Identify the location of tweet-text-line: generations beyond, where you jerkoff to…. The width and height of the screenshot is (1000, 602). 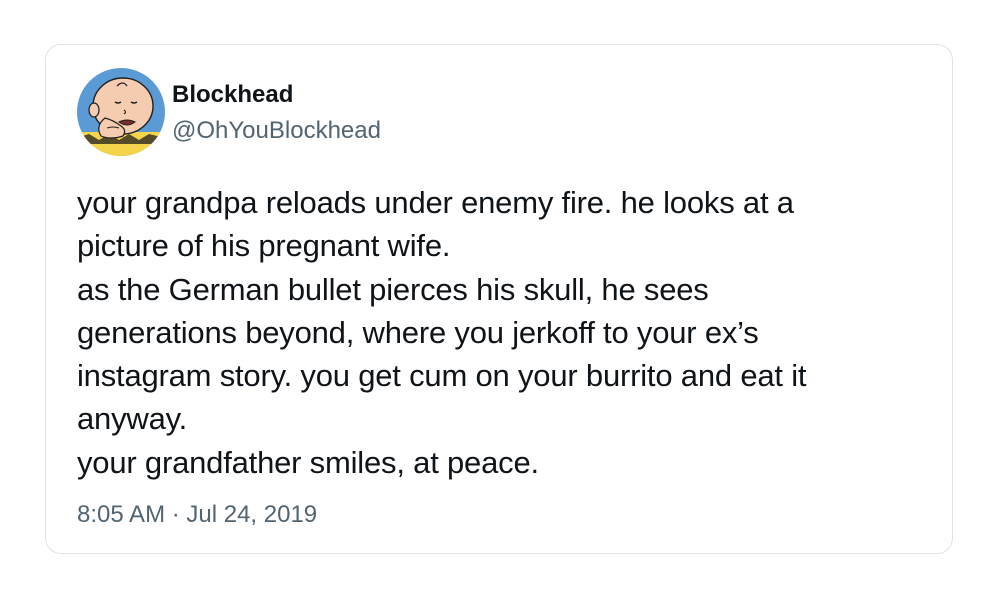
(418, 332).